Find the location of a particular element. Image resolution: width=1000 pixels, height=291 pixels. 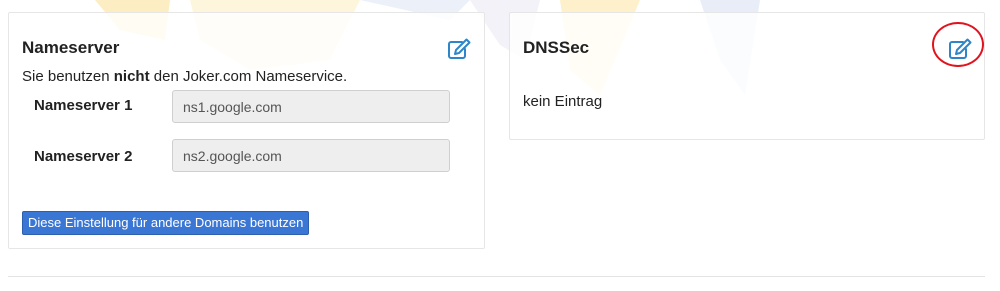

nameserver-2-input is located at coordinates (311, 155).